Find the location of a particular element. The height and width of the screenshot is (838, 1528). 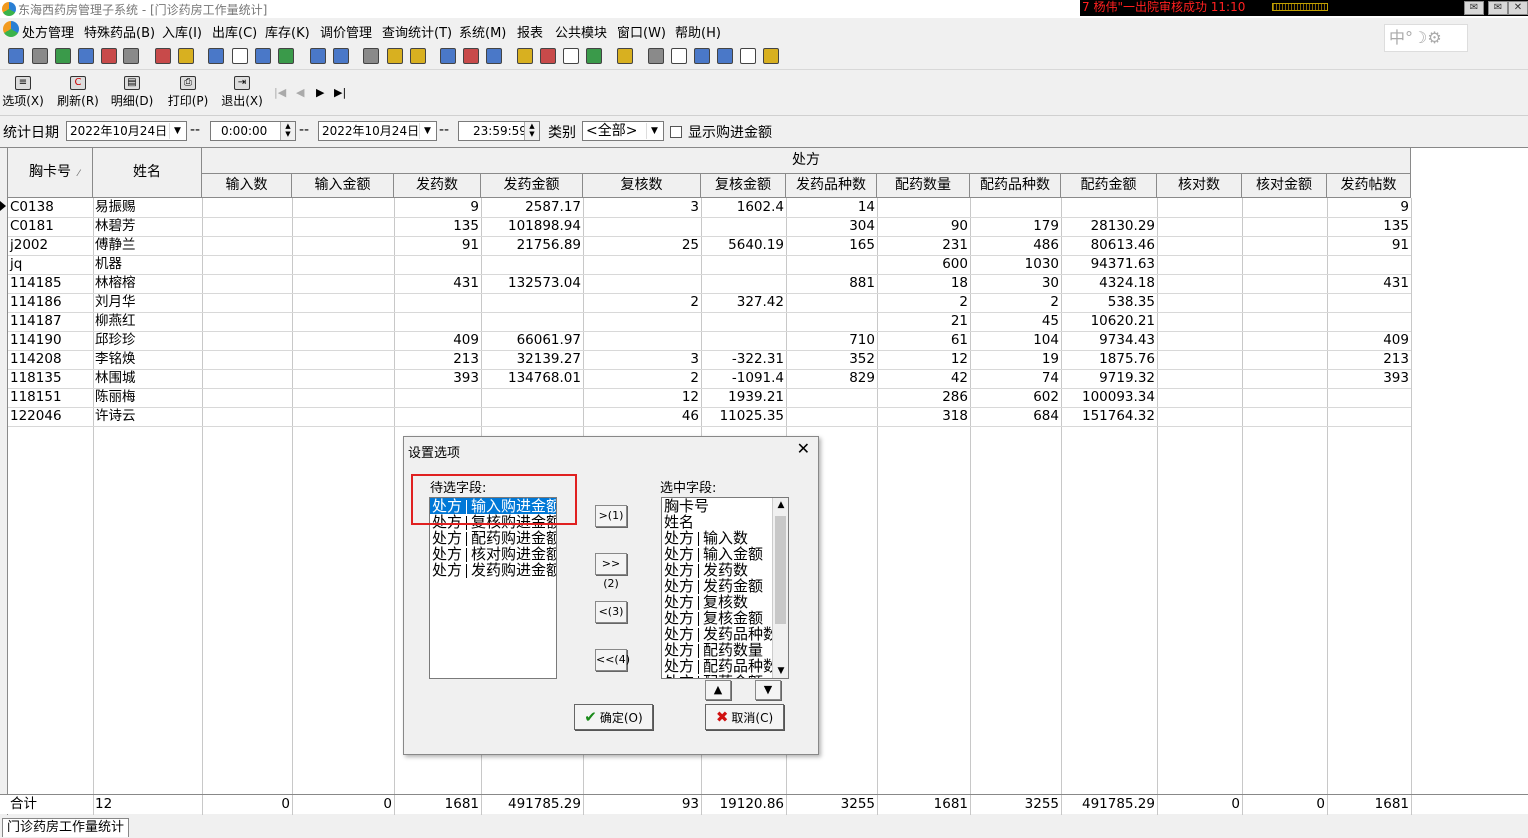

date-to-picker: 2022年10月24日 ▼ is located at coordinates (377, 131).